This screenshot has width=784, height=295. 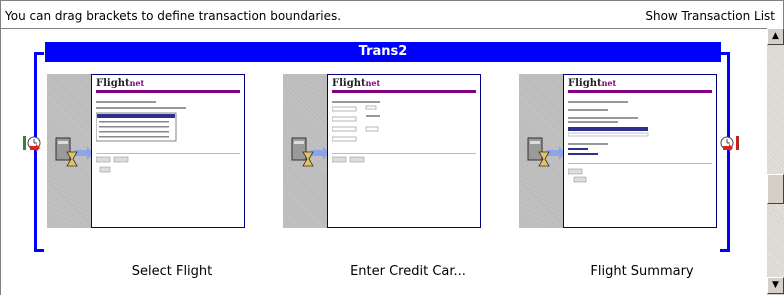 What do you see at coordinates (729, 143) in the screenshot?
I see `transaction-end-icon` at bounding box center [729, 143].